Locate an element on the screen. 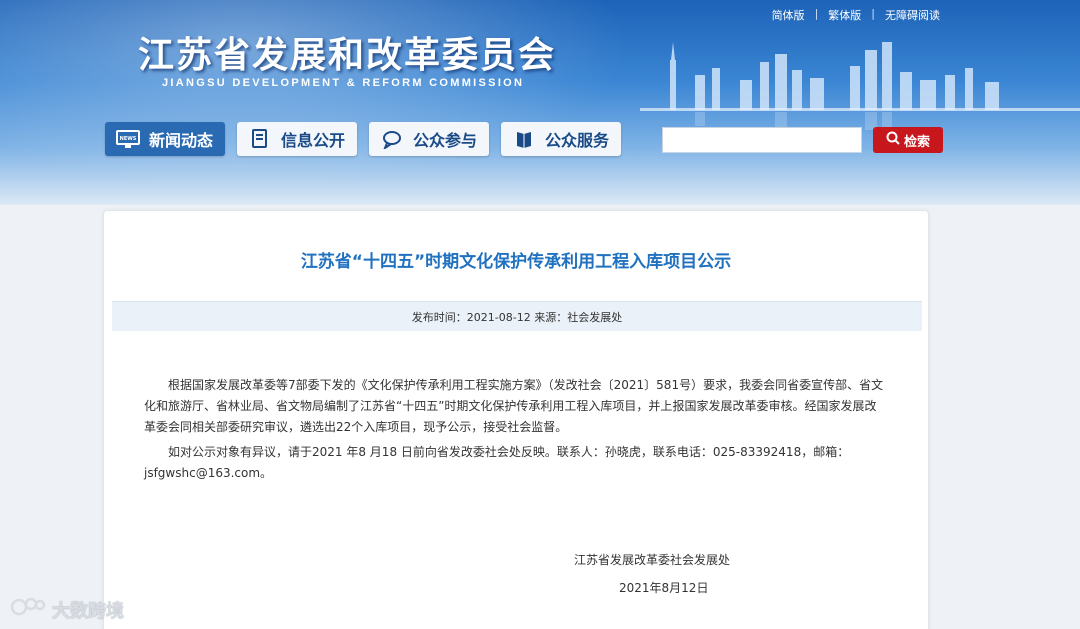 The width and height of the screenshot is (1080, 629). chat-icon is located at coordinates (392, 139).